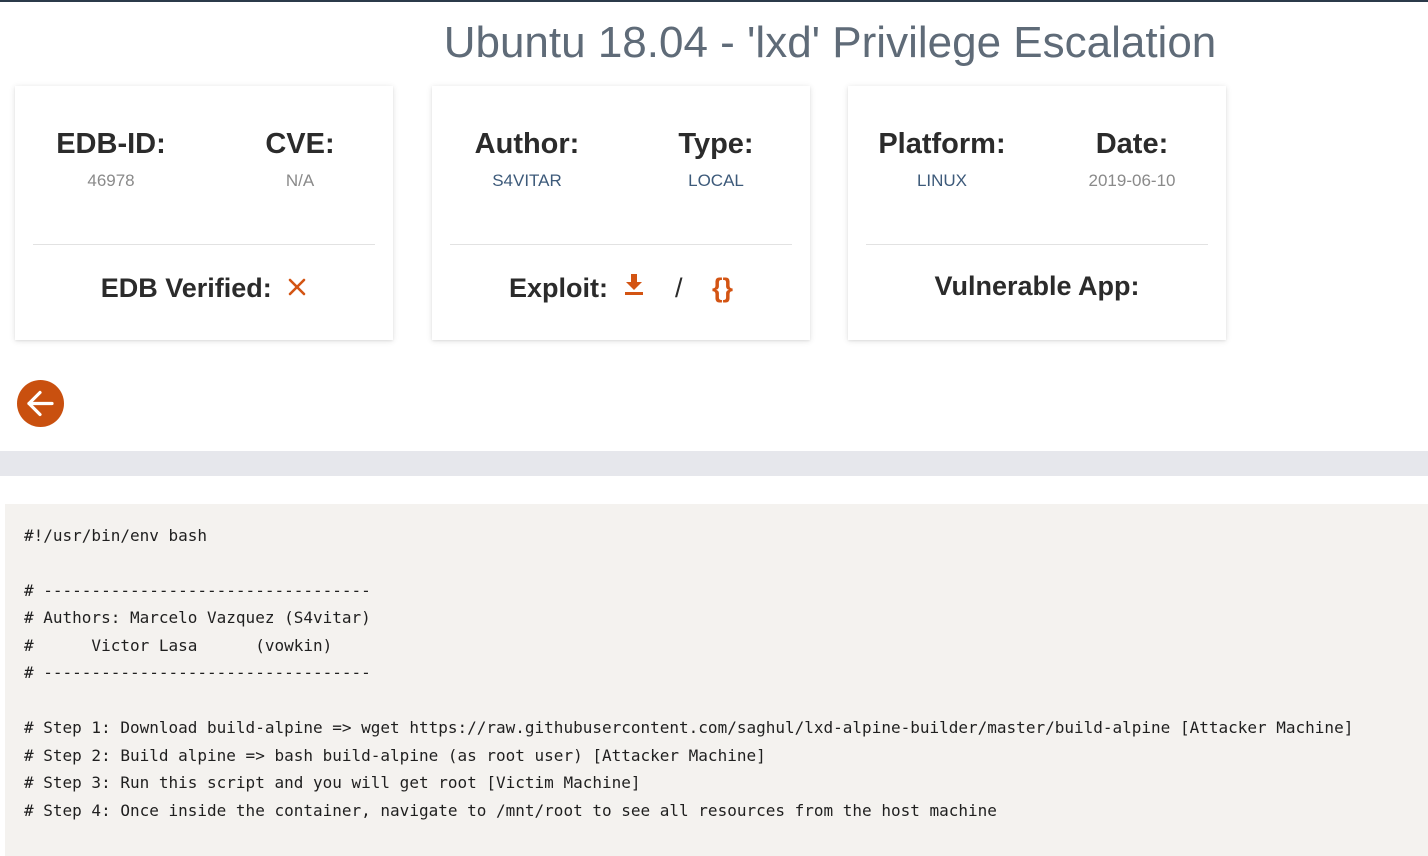  What do you see at coordinates (714, 463) in the screenshot?
I see `section-separator` at bounding box center [714, 463].